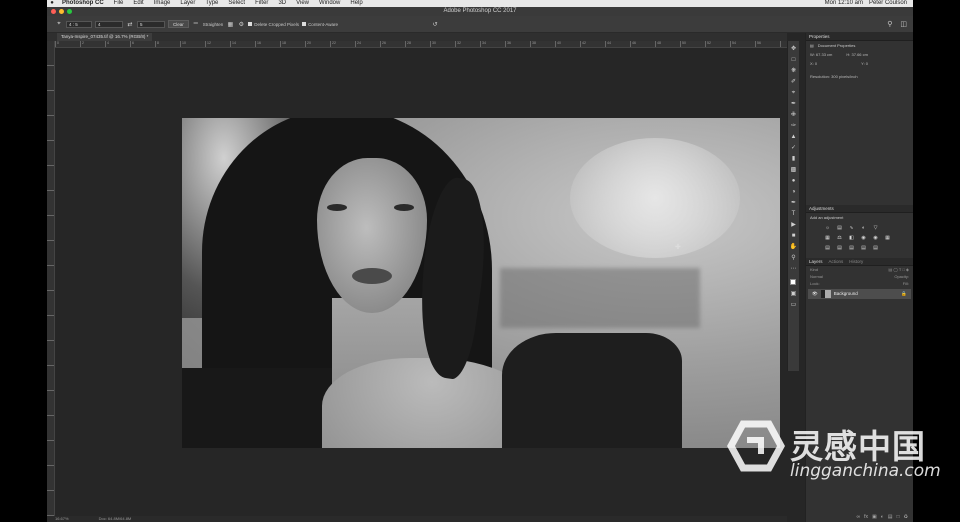 The height and width of the screenshot is (522, 960). What do you see at coordinates (241, 24) in the screenshot?
I see `gear-icon: ⚙` at bounding box center [241, 24].